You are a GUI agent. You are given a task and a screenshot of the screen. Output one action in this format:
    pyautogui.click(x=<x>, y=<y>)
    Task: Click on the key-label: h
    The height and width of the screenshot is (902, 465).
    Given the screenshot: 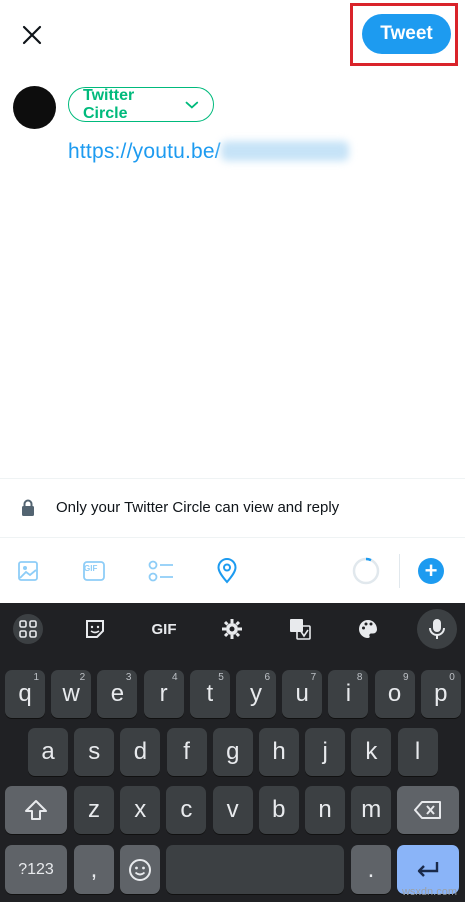 What is the action you would take?
    pyautogui.click(x=279, y=751)
    